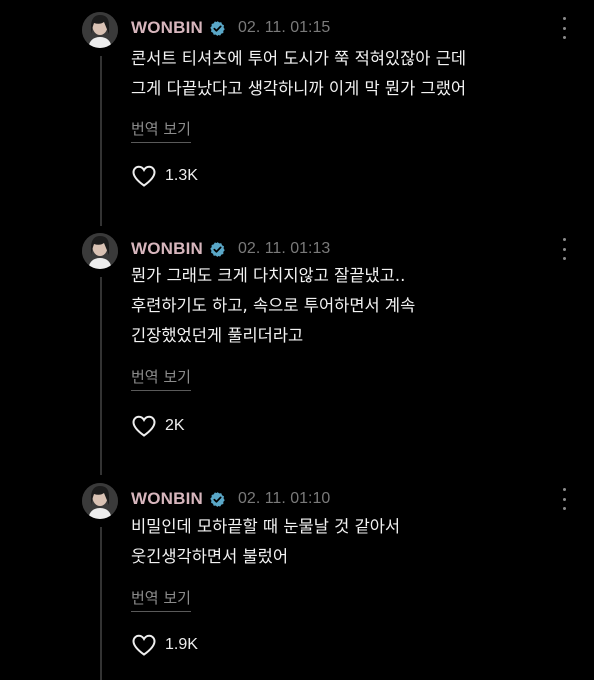 This screenshot has height=680, width=594. What do you see at coordinates (230, 28) in the screenshot?
I see `post-header: WONBIN 02. 11. 01:15` at bounding box center [230, 28].